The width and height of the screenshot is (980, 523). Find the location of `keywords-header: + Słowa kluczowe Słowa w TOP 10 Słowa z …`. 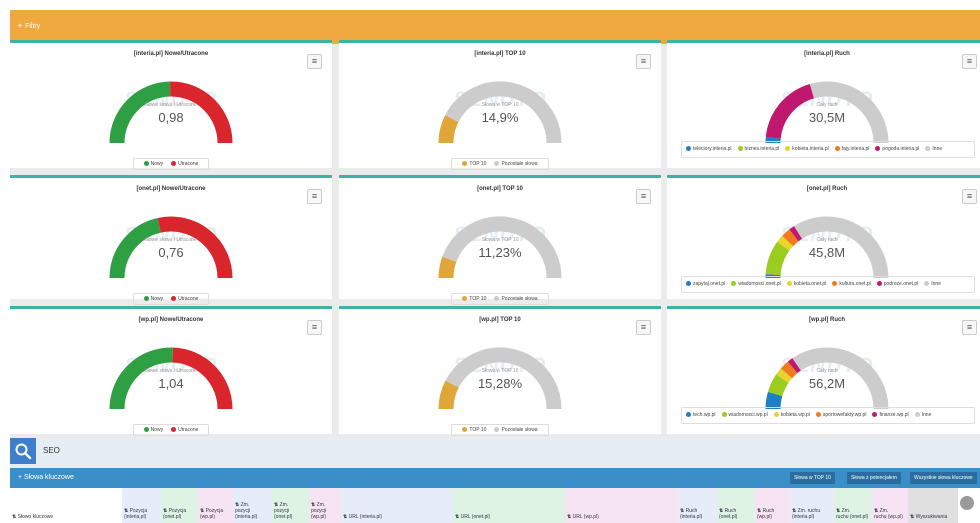

keywords-header: + Słowa kluczowe Słowa w TOP 10 Słowa z … is located at coordinates (495, 478).